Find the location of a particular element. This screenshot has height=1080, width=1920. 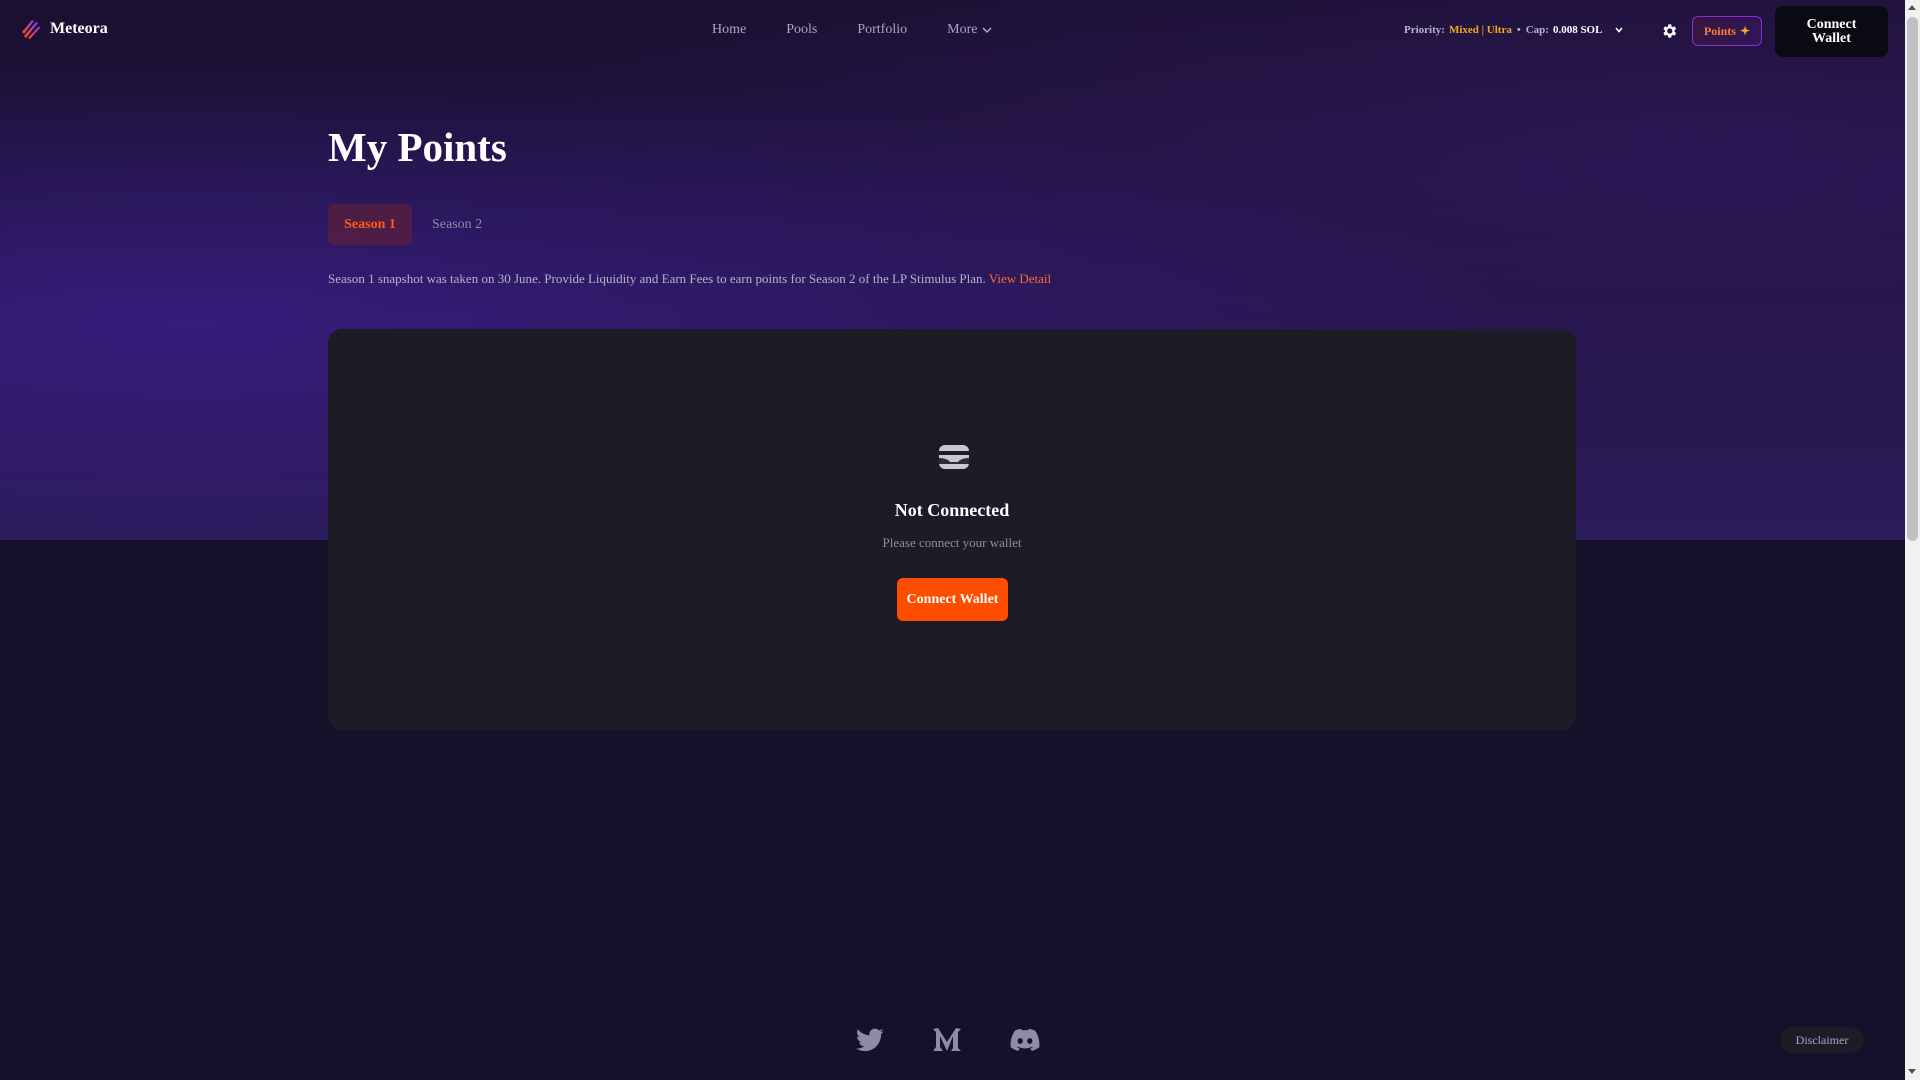

nav-more-label: More is located at coordinates (962, 29).